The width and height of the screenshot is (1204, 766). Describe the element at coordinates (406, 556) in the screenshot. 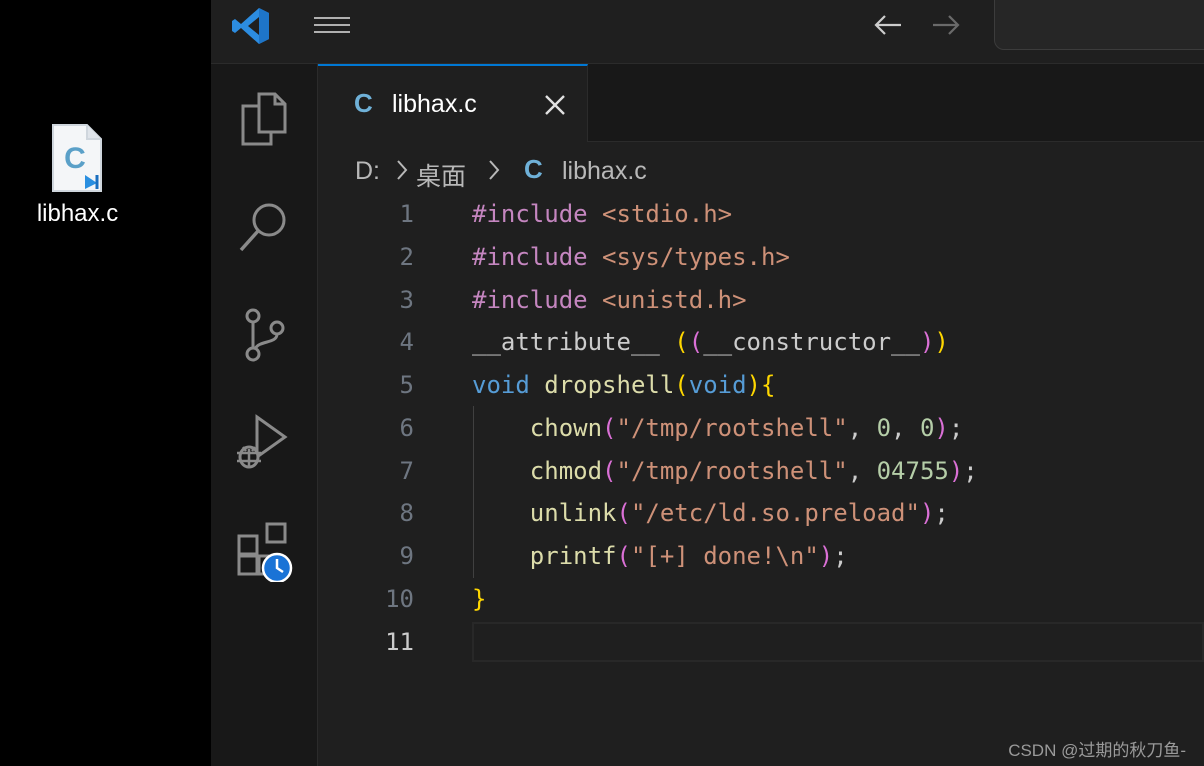

I see `line-number: 9` at that location.